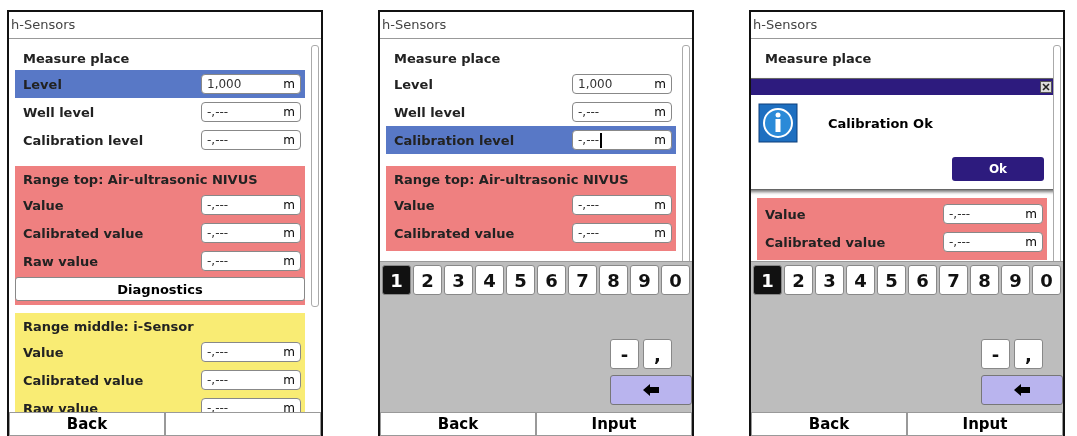 This screenshot has height=436, width=1077. I want to click on setting-row: Raw value -,--- m, so click(160, 261).